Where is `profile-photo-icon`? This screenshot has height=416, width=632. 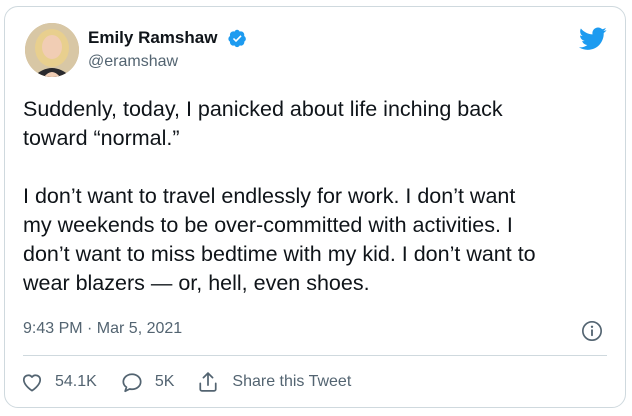 profile-photo-icon is located at coordinates (52, 50).